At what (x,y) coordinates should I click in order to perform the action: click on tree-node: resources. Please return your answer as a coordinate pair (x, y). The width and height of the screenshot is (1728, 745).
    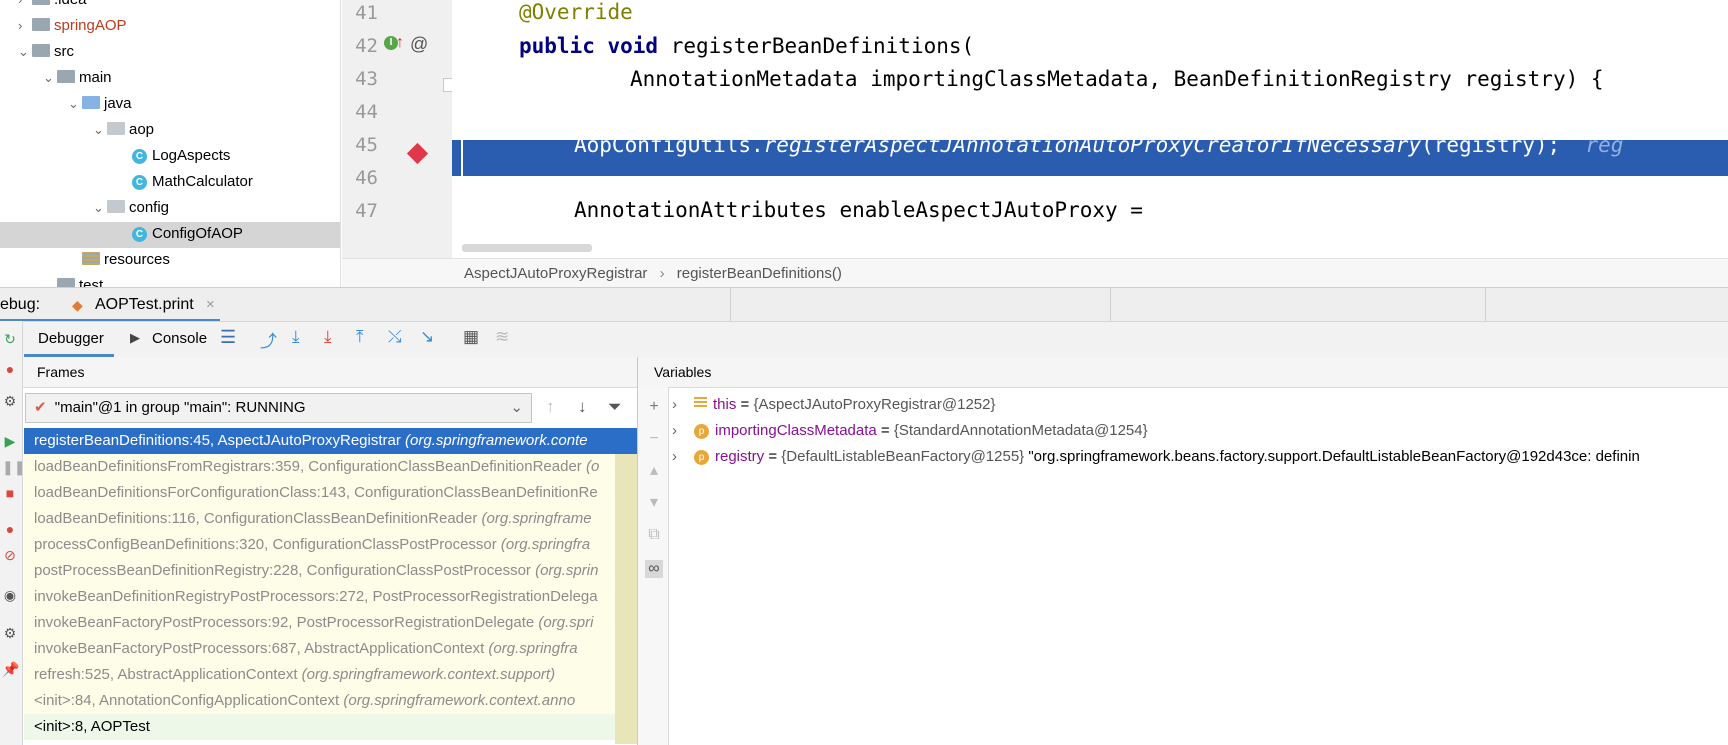
    Looking at the image, I should click on (119, 260).